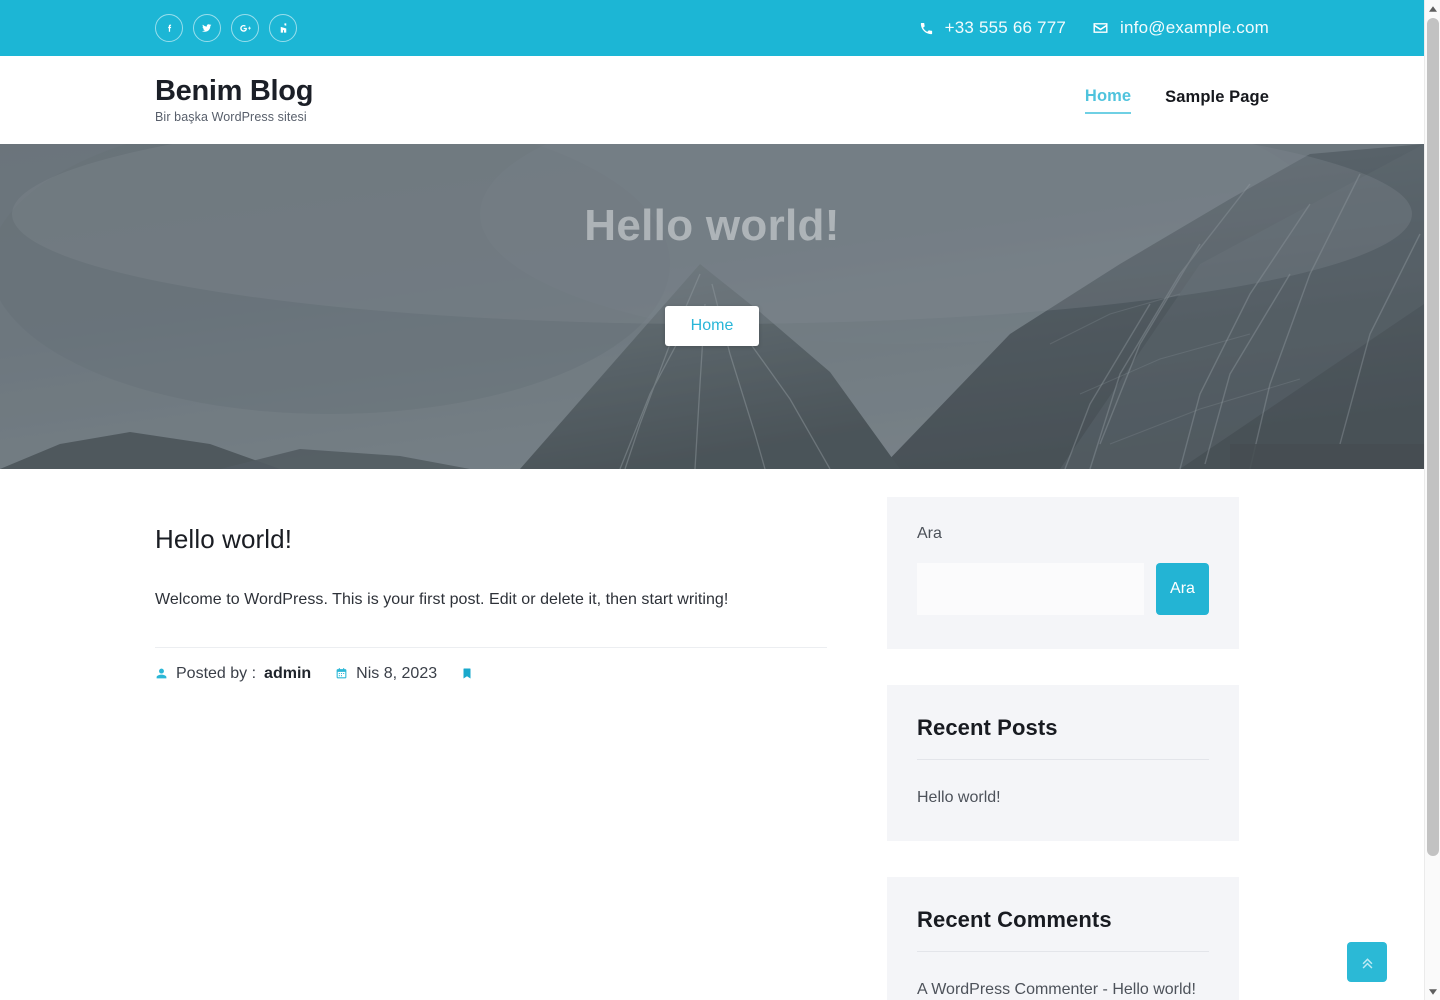  Describe the element at coordinates (1063, 797) in the screenshot. I see `list-item: Hello world!` at that location.